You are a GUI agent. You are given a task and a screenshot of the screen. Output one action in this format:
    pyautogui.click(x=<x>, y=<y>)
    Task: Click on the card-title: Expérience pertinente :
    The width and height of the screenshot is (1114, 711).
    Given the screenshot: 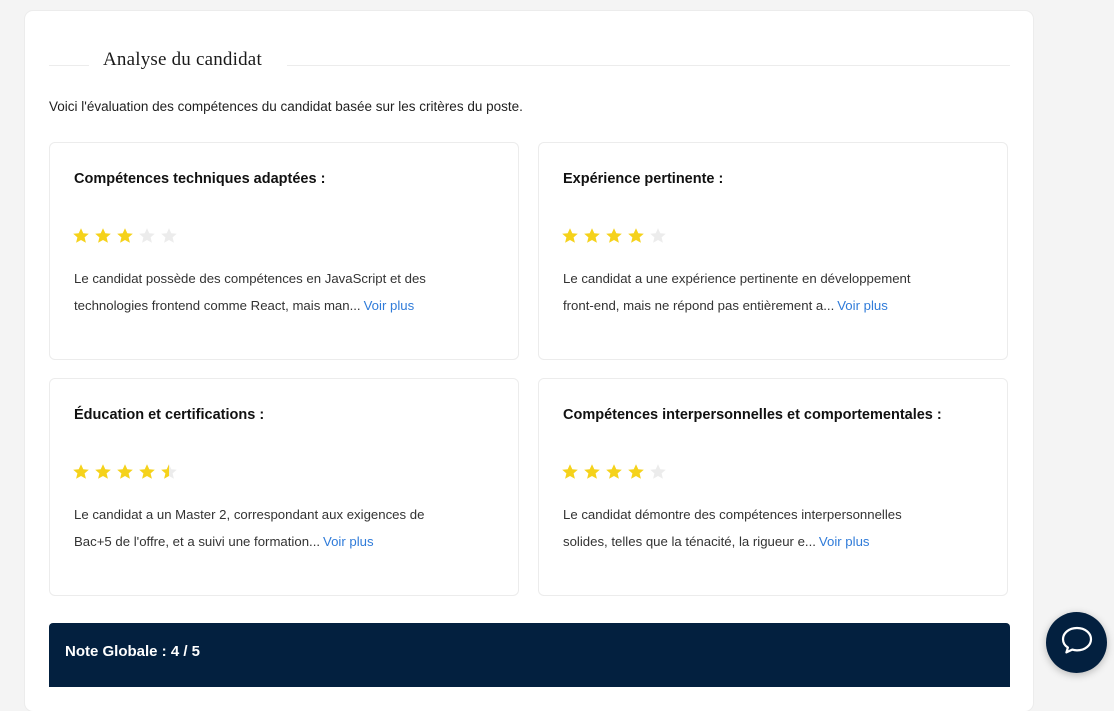 What is the action you would take?
    pyautogui.click(x=643, y=179)
    